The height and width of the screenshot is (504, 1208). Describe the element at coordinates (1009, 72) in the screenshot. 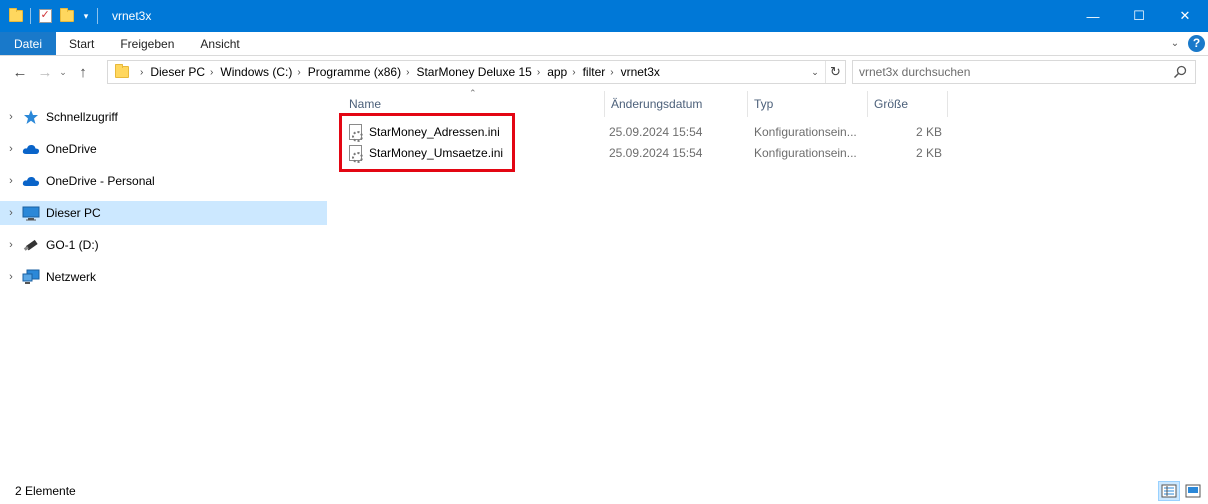

I see `search-input` at that location.